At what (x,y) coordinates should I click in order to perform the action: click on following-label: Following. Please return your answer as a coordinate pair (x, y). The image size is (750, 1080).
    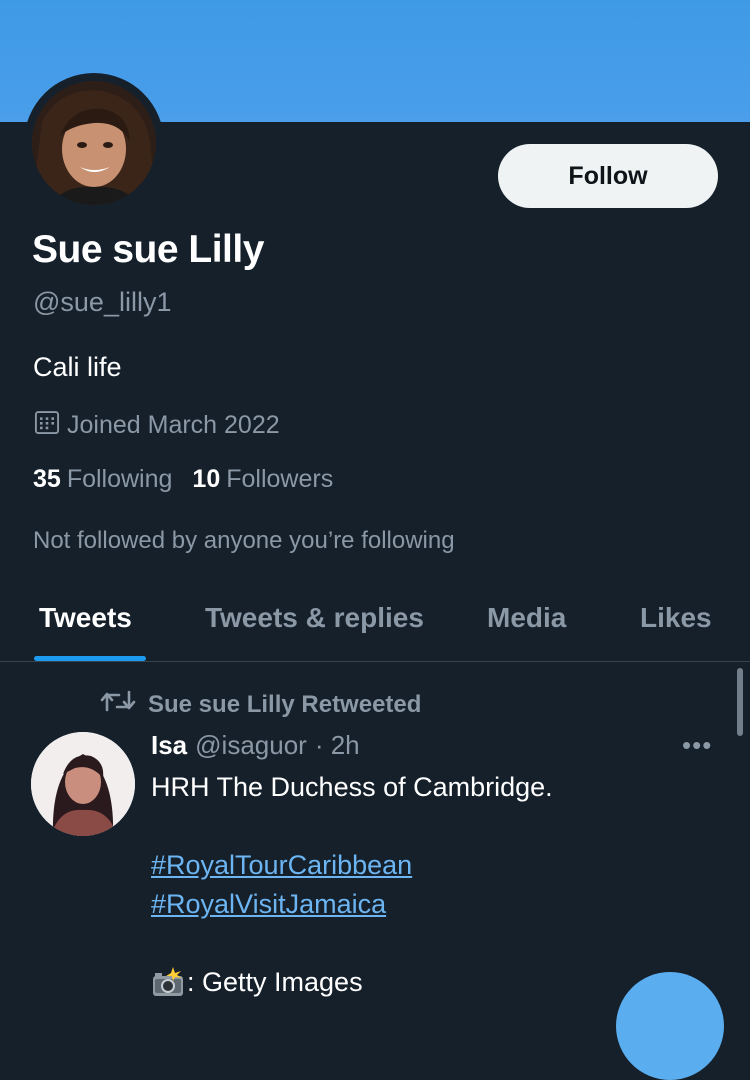
    Looking at the image, I should click on (119, 479).